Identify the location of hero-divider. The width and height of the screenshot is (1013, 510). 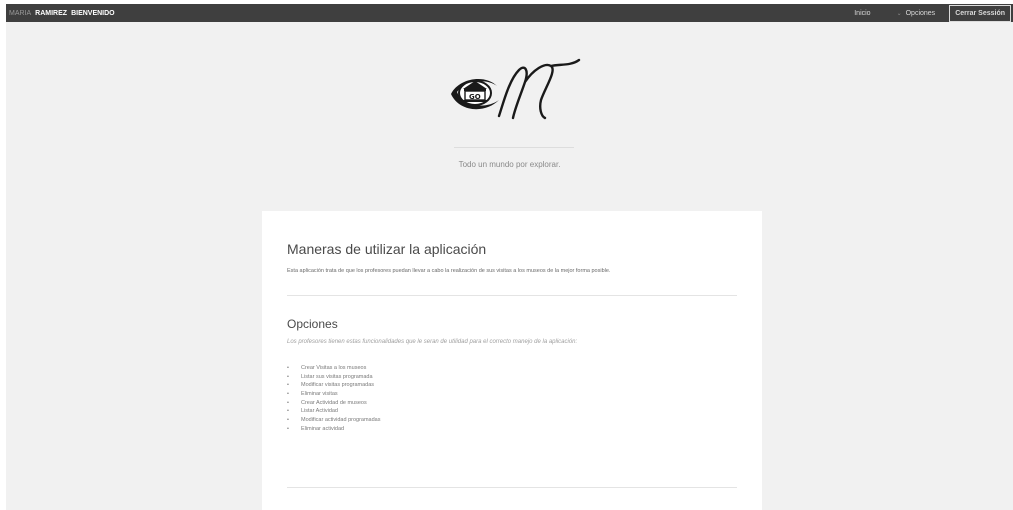
(514, 147).